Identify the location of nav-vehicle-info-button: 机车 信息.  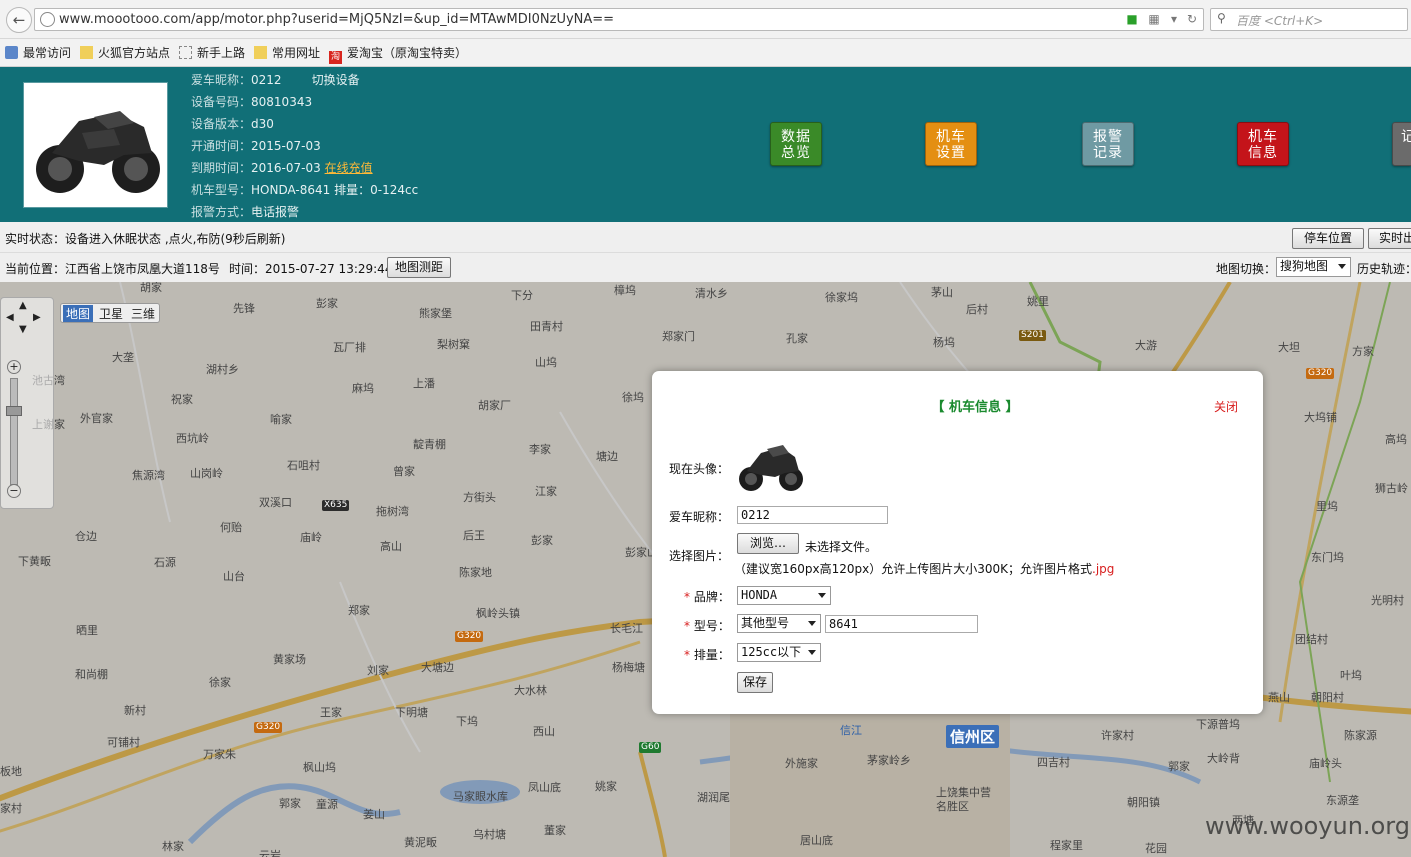
(1263, 144).